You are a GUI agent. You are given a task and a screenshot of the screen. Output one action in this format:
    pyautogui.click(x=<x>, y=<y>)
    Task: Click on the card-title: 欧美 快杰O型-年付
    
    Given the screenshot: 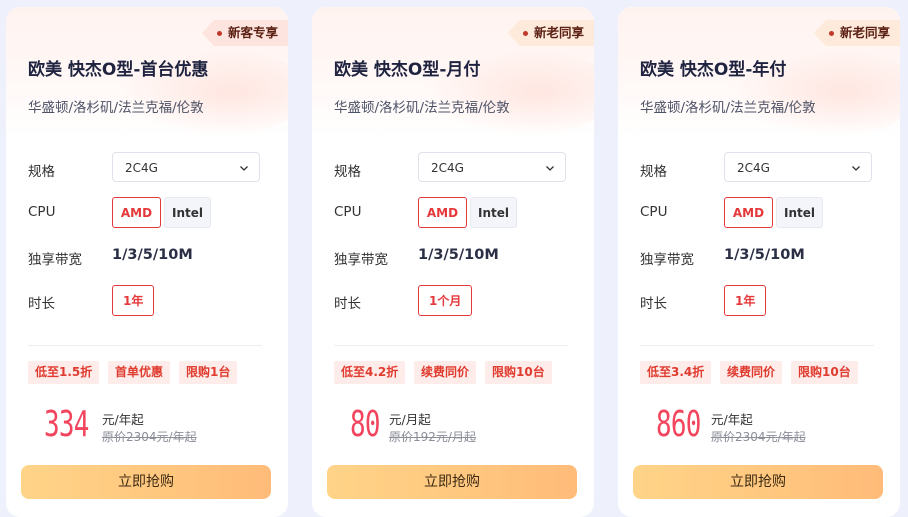 What is the action you would take?
    pyautogui.click(x=713, y=70)
    